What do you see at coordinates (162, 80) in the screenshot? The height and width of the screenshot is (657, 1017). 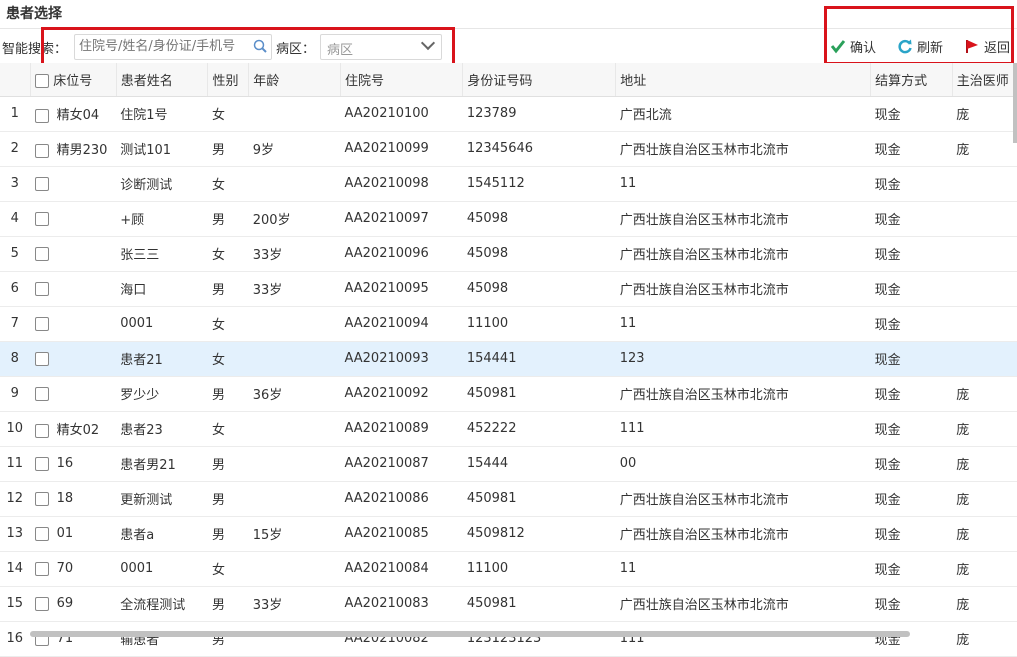 I see `header-name: 患者姓名` at bounding box center [162, 80].